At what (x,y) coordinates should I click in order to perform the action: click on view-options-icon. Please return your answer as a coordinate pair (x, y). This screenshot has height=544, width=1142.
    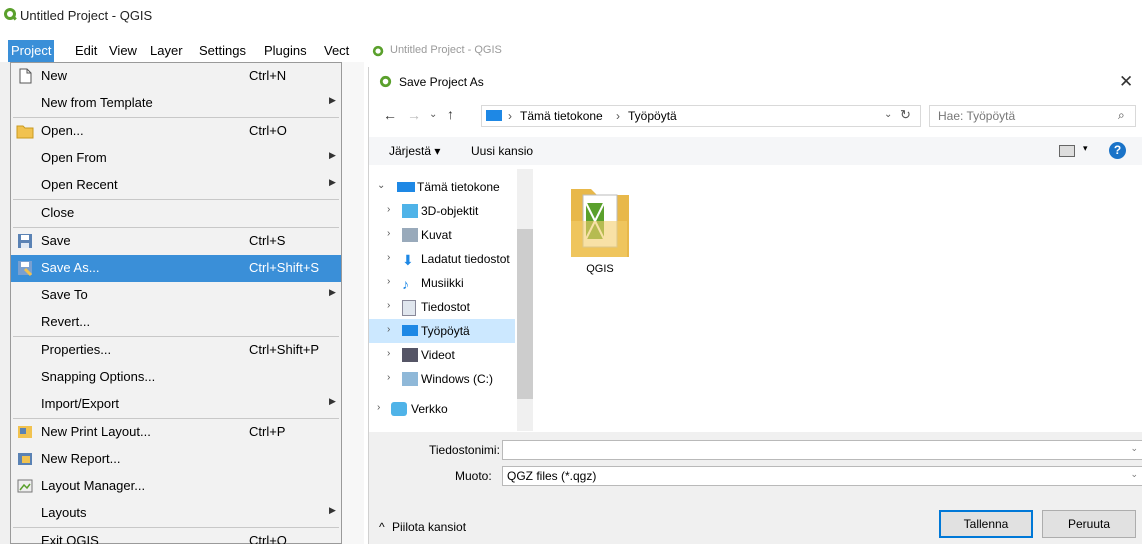
    Looking at the image, I should click on (1067, 151).